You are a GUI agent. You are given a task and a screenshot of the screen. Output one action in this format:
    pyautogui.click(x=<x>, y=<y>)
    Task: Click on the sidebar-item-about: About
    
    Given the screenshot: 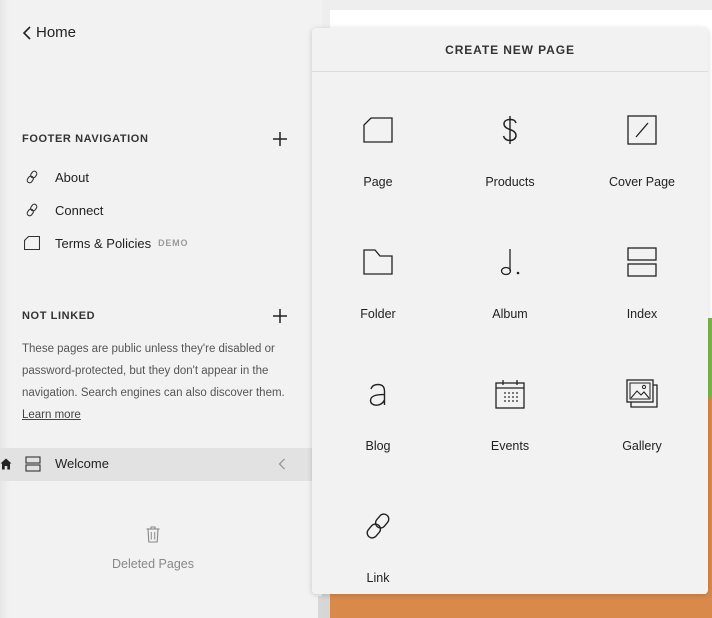 What is the action you would take?
    pyautogui.click(x=55, y=177)
    